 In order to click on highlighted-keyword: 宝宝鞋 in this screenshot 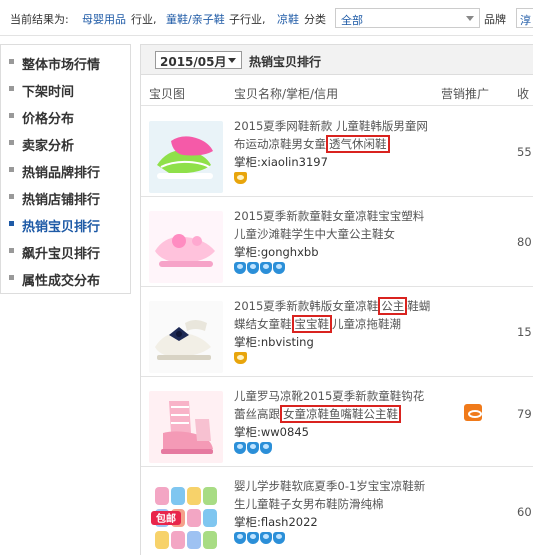, I will do `click(311, 324)`.